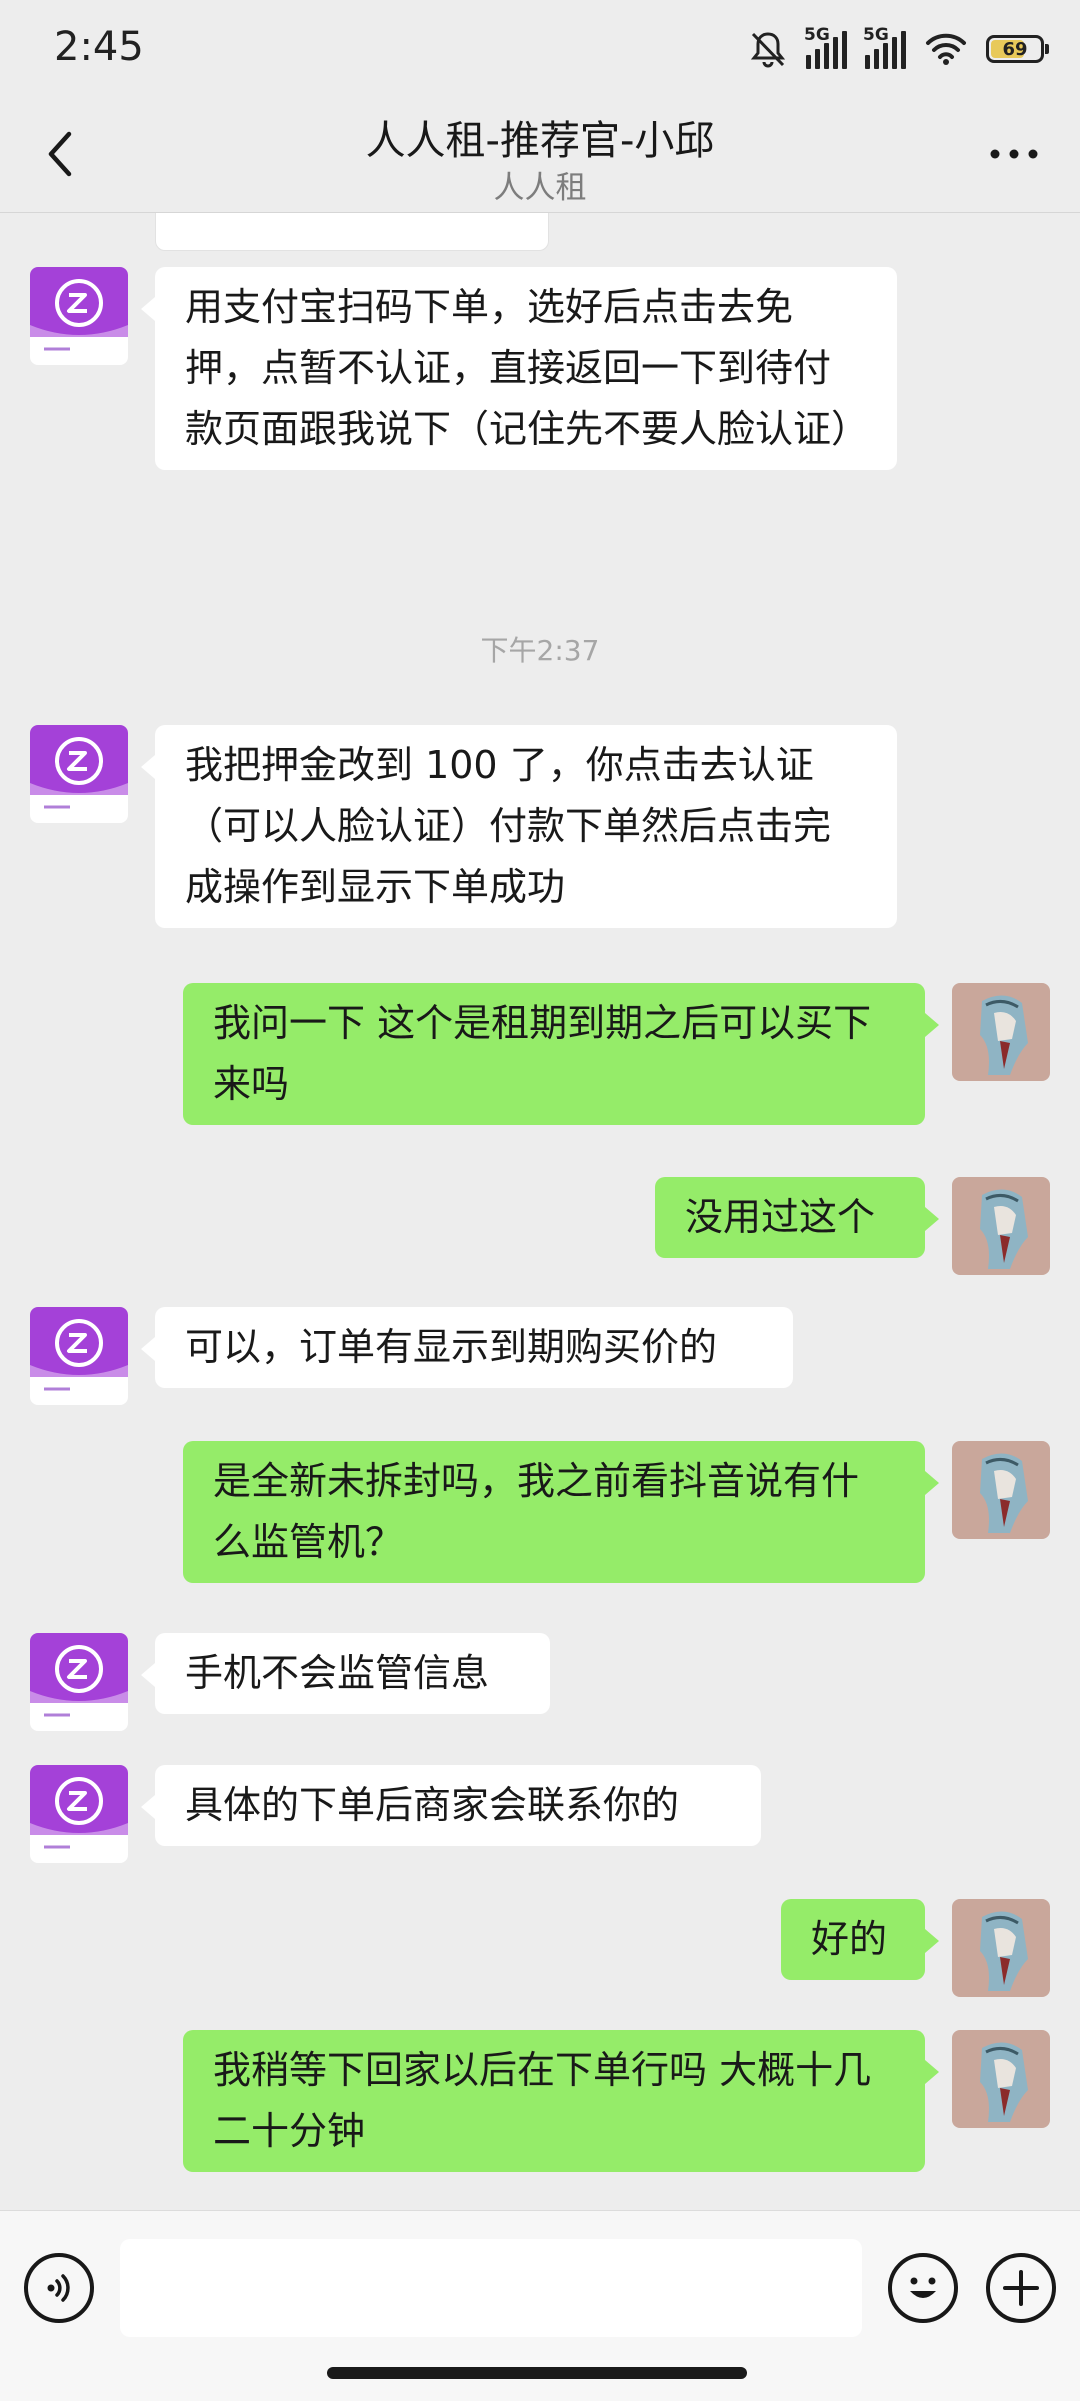  What do you see at coordinates (797, 1217) in the screenshot?
I see `message-bubble-outgoing: 没用过这个` at bounding box center [797, 1217].